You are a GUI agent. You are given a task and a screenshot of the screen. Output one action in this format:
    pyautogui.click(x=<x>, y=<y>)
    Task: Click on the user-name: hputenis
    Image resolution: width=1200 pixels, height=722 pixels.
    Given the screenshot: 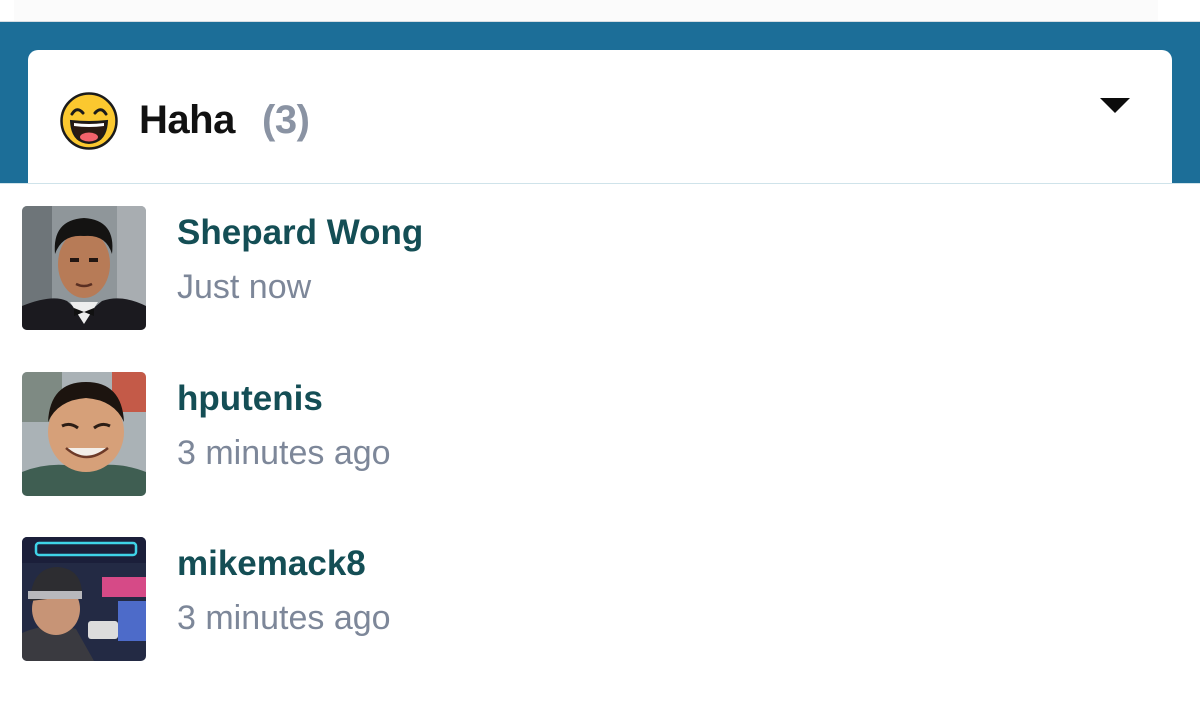 What is the action you would take?
    pyautogui.click(x=250, y=399)
    